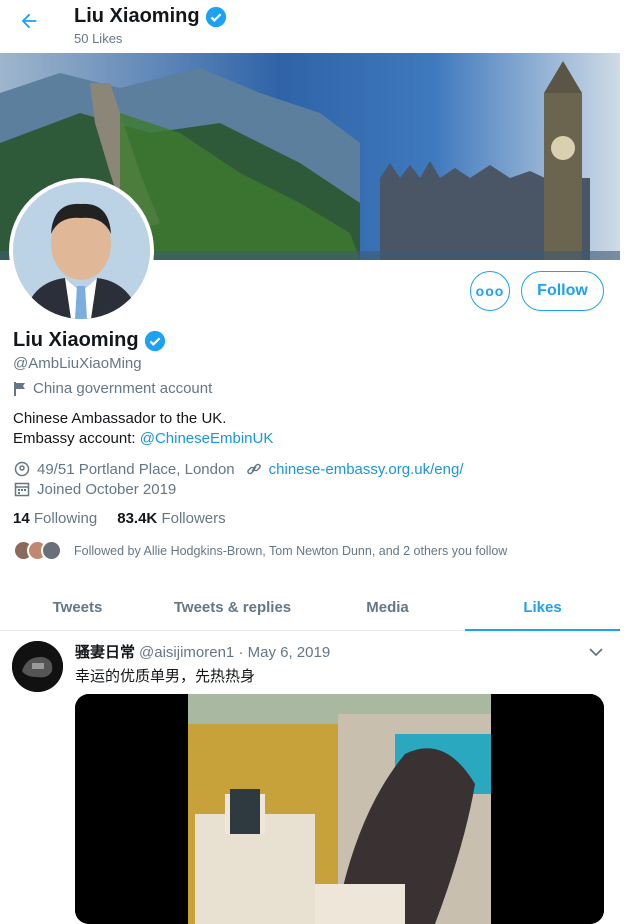 This screenshot has height=924, width=634. I want to click on government-label: China government account, so click(112, 388).